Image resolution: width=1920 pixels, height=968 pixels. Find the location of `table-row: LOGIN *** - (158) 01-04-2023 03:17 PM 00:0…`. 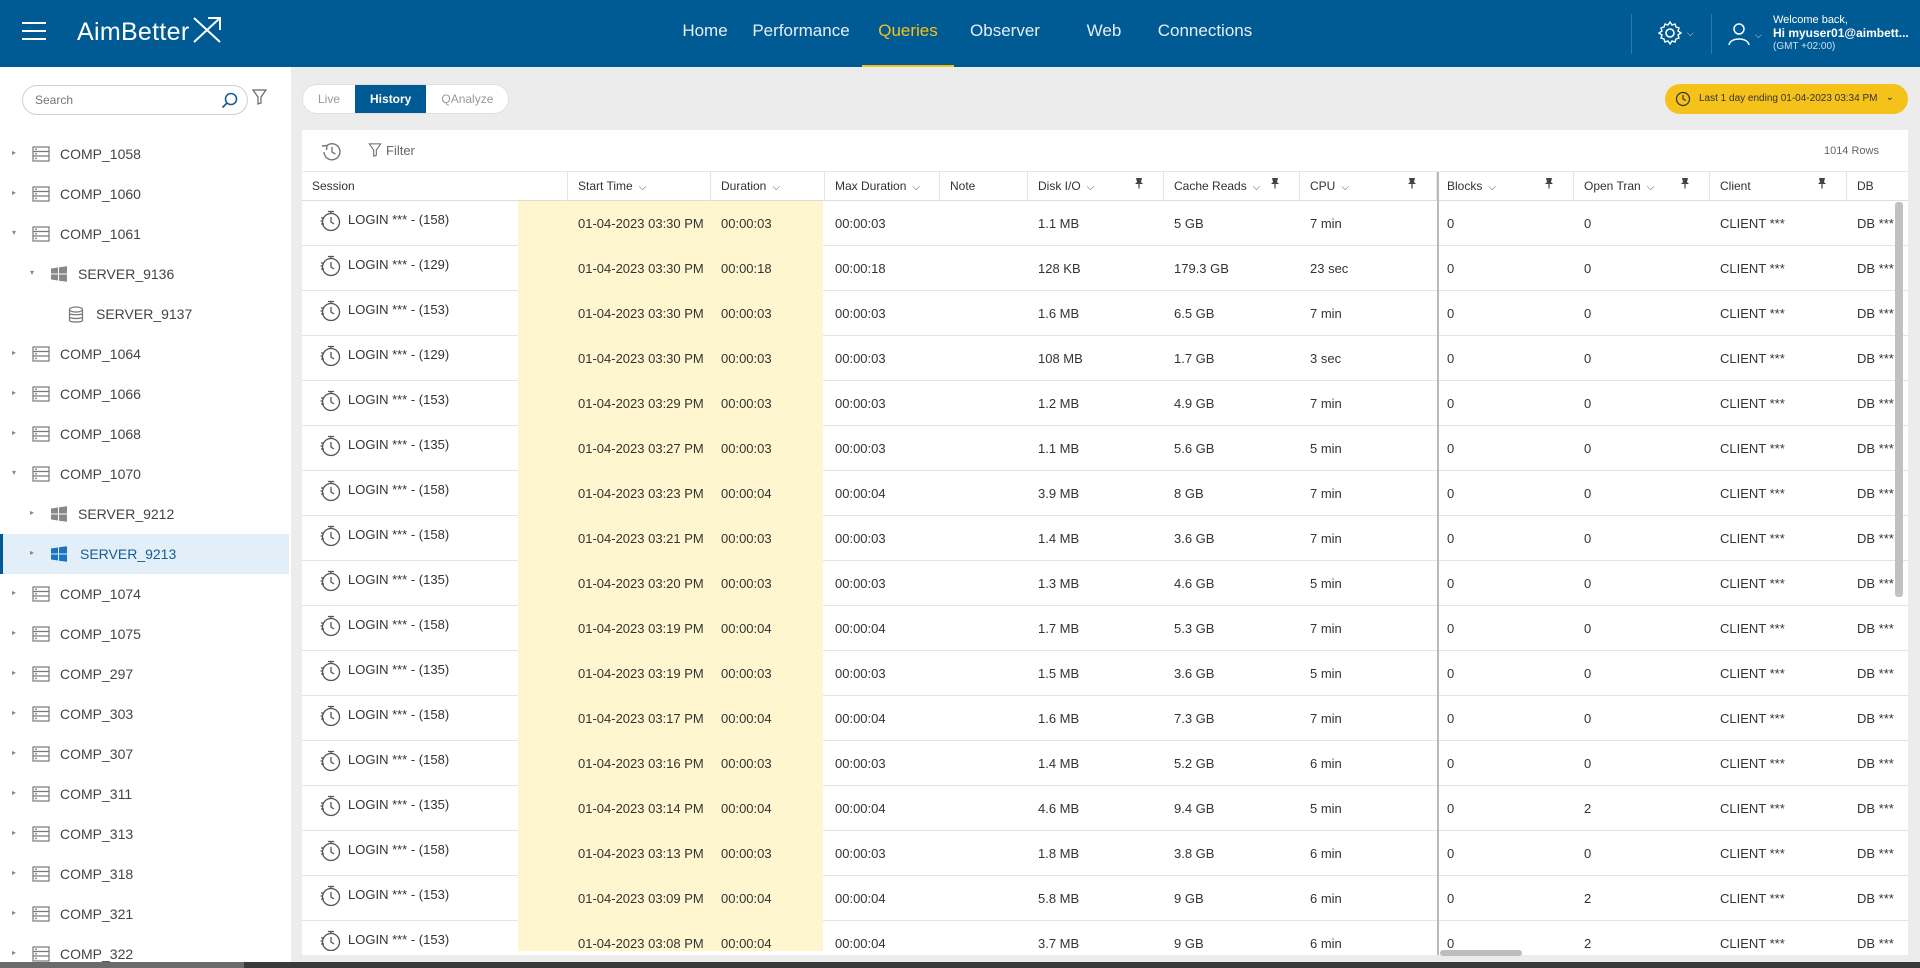

table-row: LOGIN *** - (158) 01-04-2023 03:17 PM 00:0… is located at coordinates (1105, 718).